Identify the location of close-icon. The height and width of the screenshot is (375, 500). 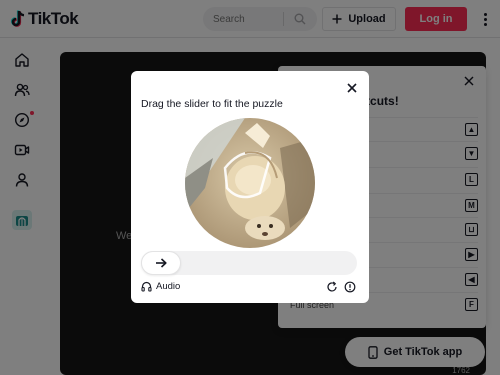
(352, 88).